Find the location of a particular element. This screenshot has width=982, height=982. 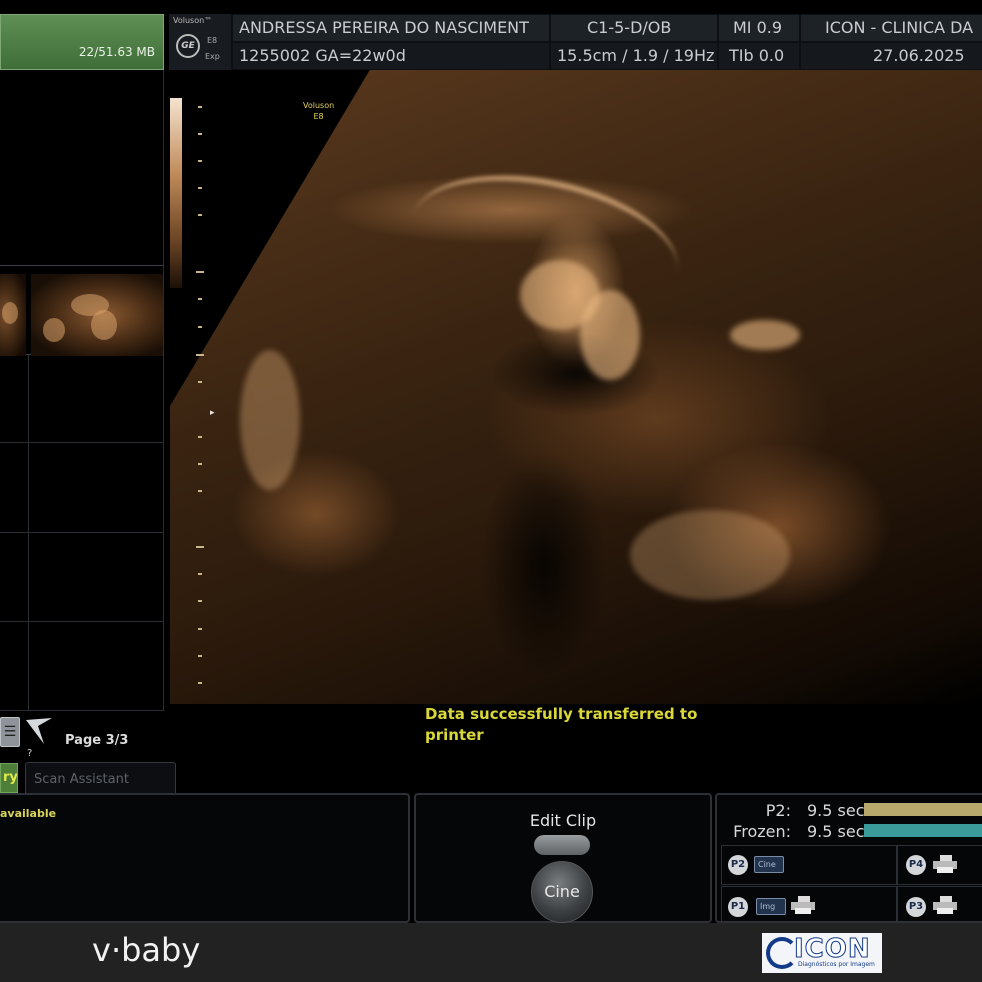

info-panel: available is located at coordinates (205, 858).